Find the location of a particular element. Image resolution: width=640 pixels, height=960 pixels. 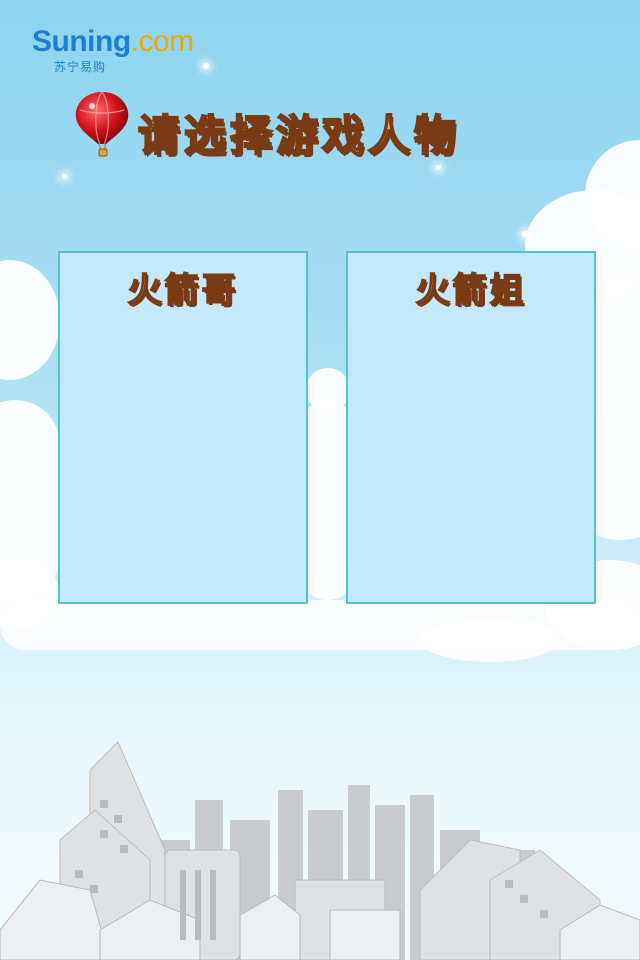

logo-domain-suffix: .com is located at coordinates (162, 41).